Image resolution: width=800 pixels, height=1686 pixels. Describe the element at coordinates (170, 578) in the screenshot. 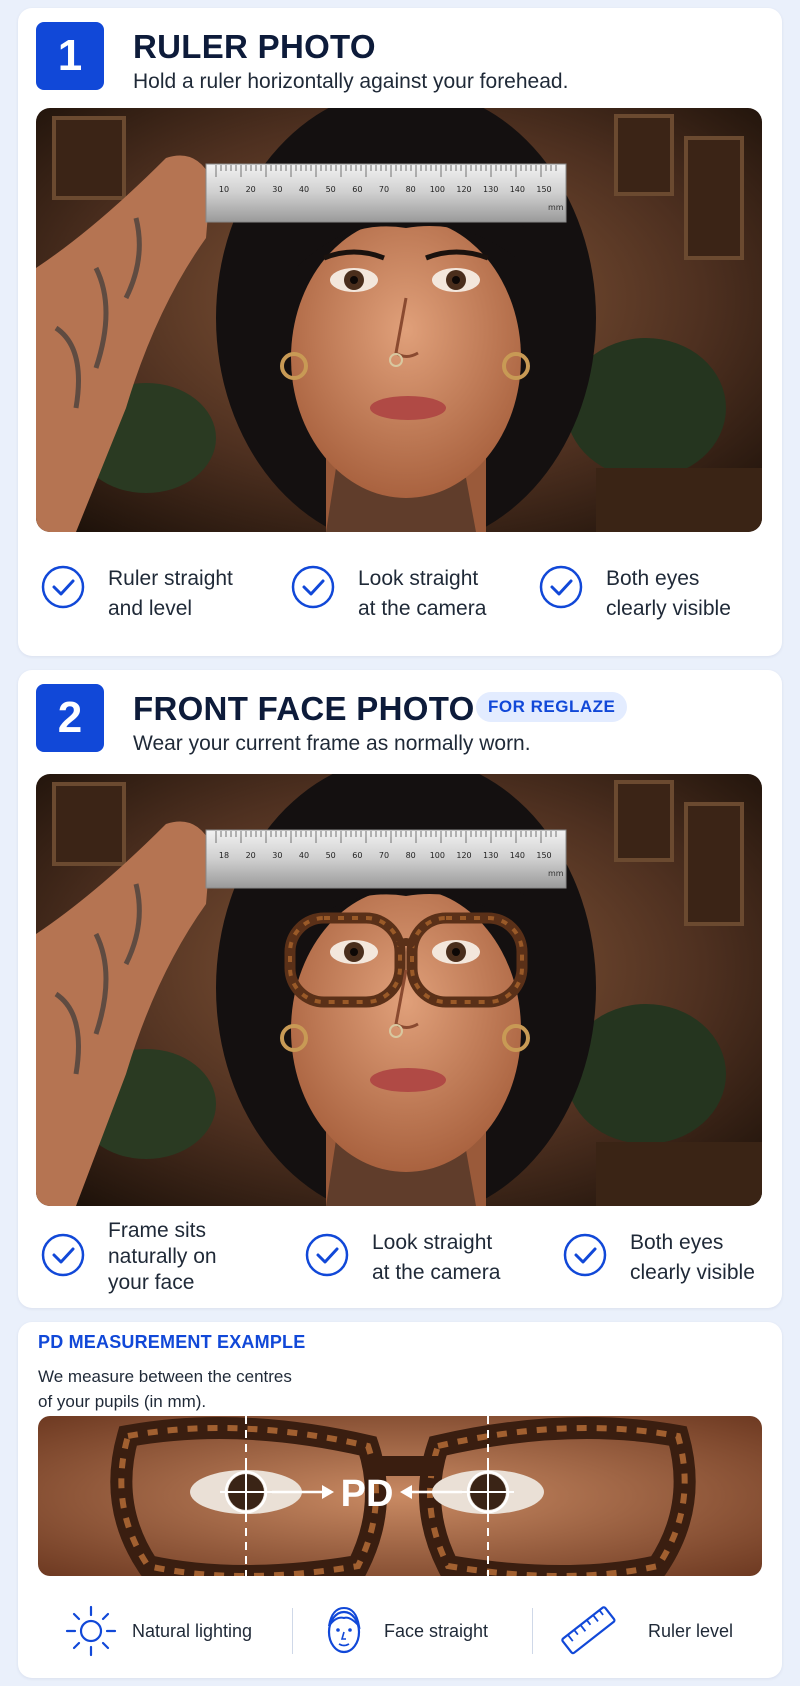

I see `check-line: Ruler straight` at that location.